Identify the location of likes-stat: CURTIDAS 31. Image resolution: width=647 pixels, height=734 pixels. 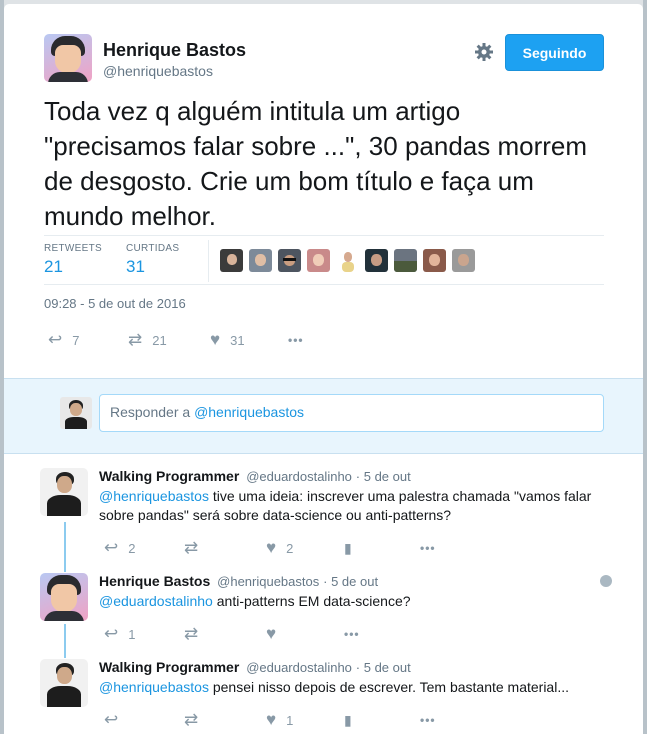
(152, 260).